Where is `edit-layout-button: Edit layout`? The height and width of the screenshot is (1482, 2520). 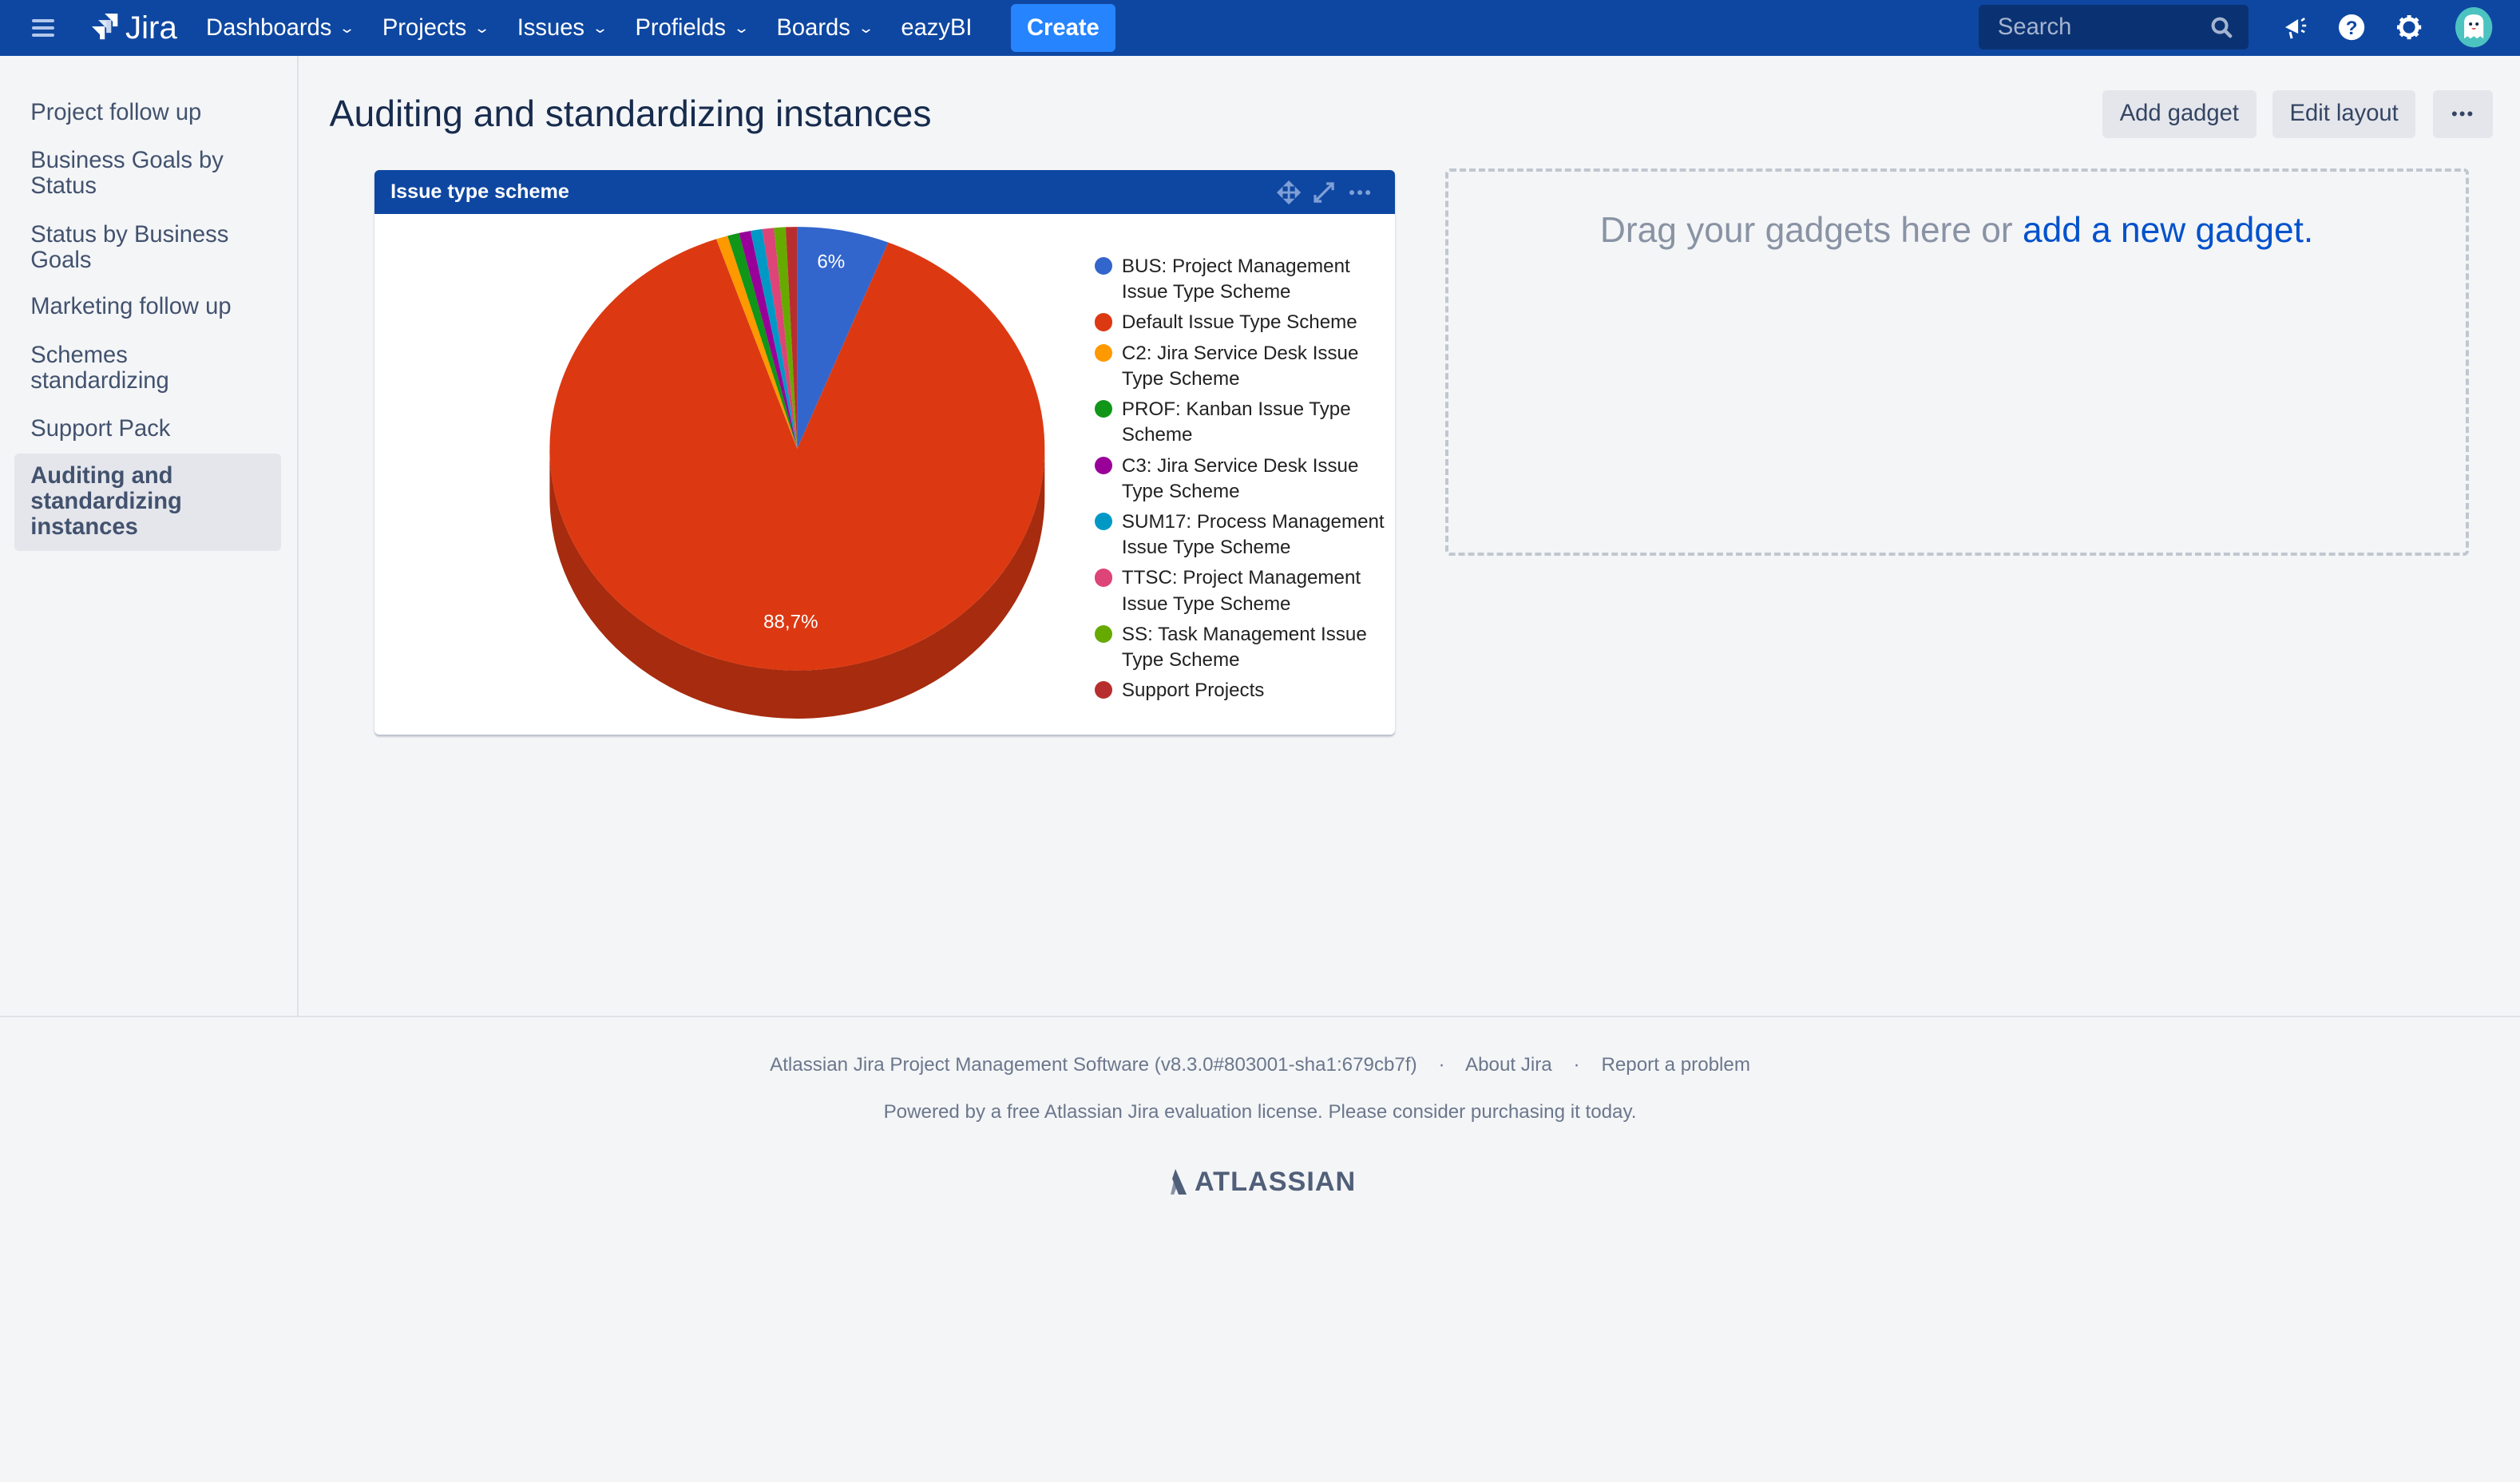
edit-layout-button: Edit layout is located at coordinates (2344, 114).